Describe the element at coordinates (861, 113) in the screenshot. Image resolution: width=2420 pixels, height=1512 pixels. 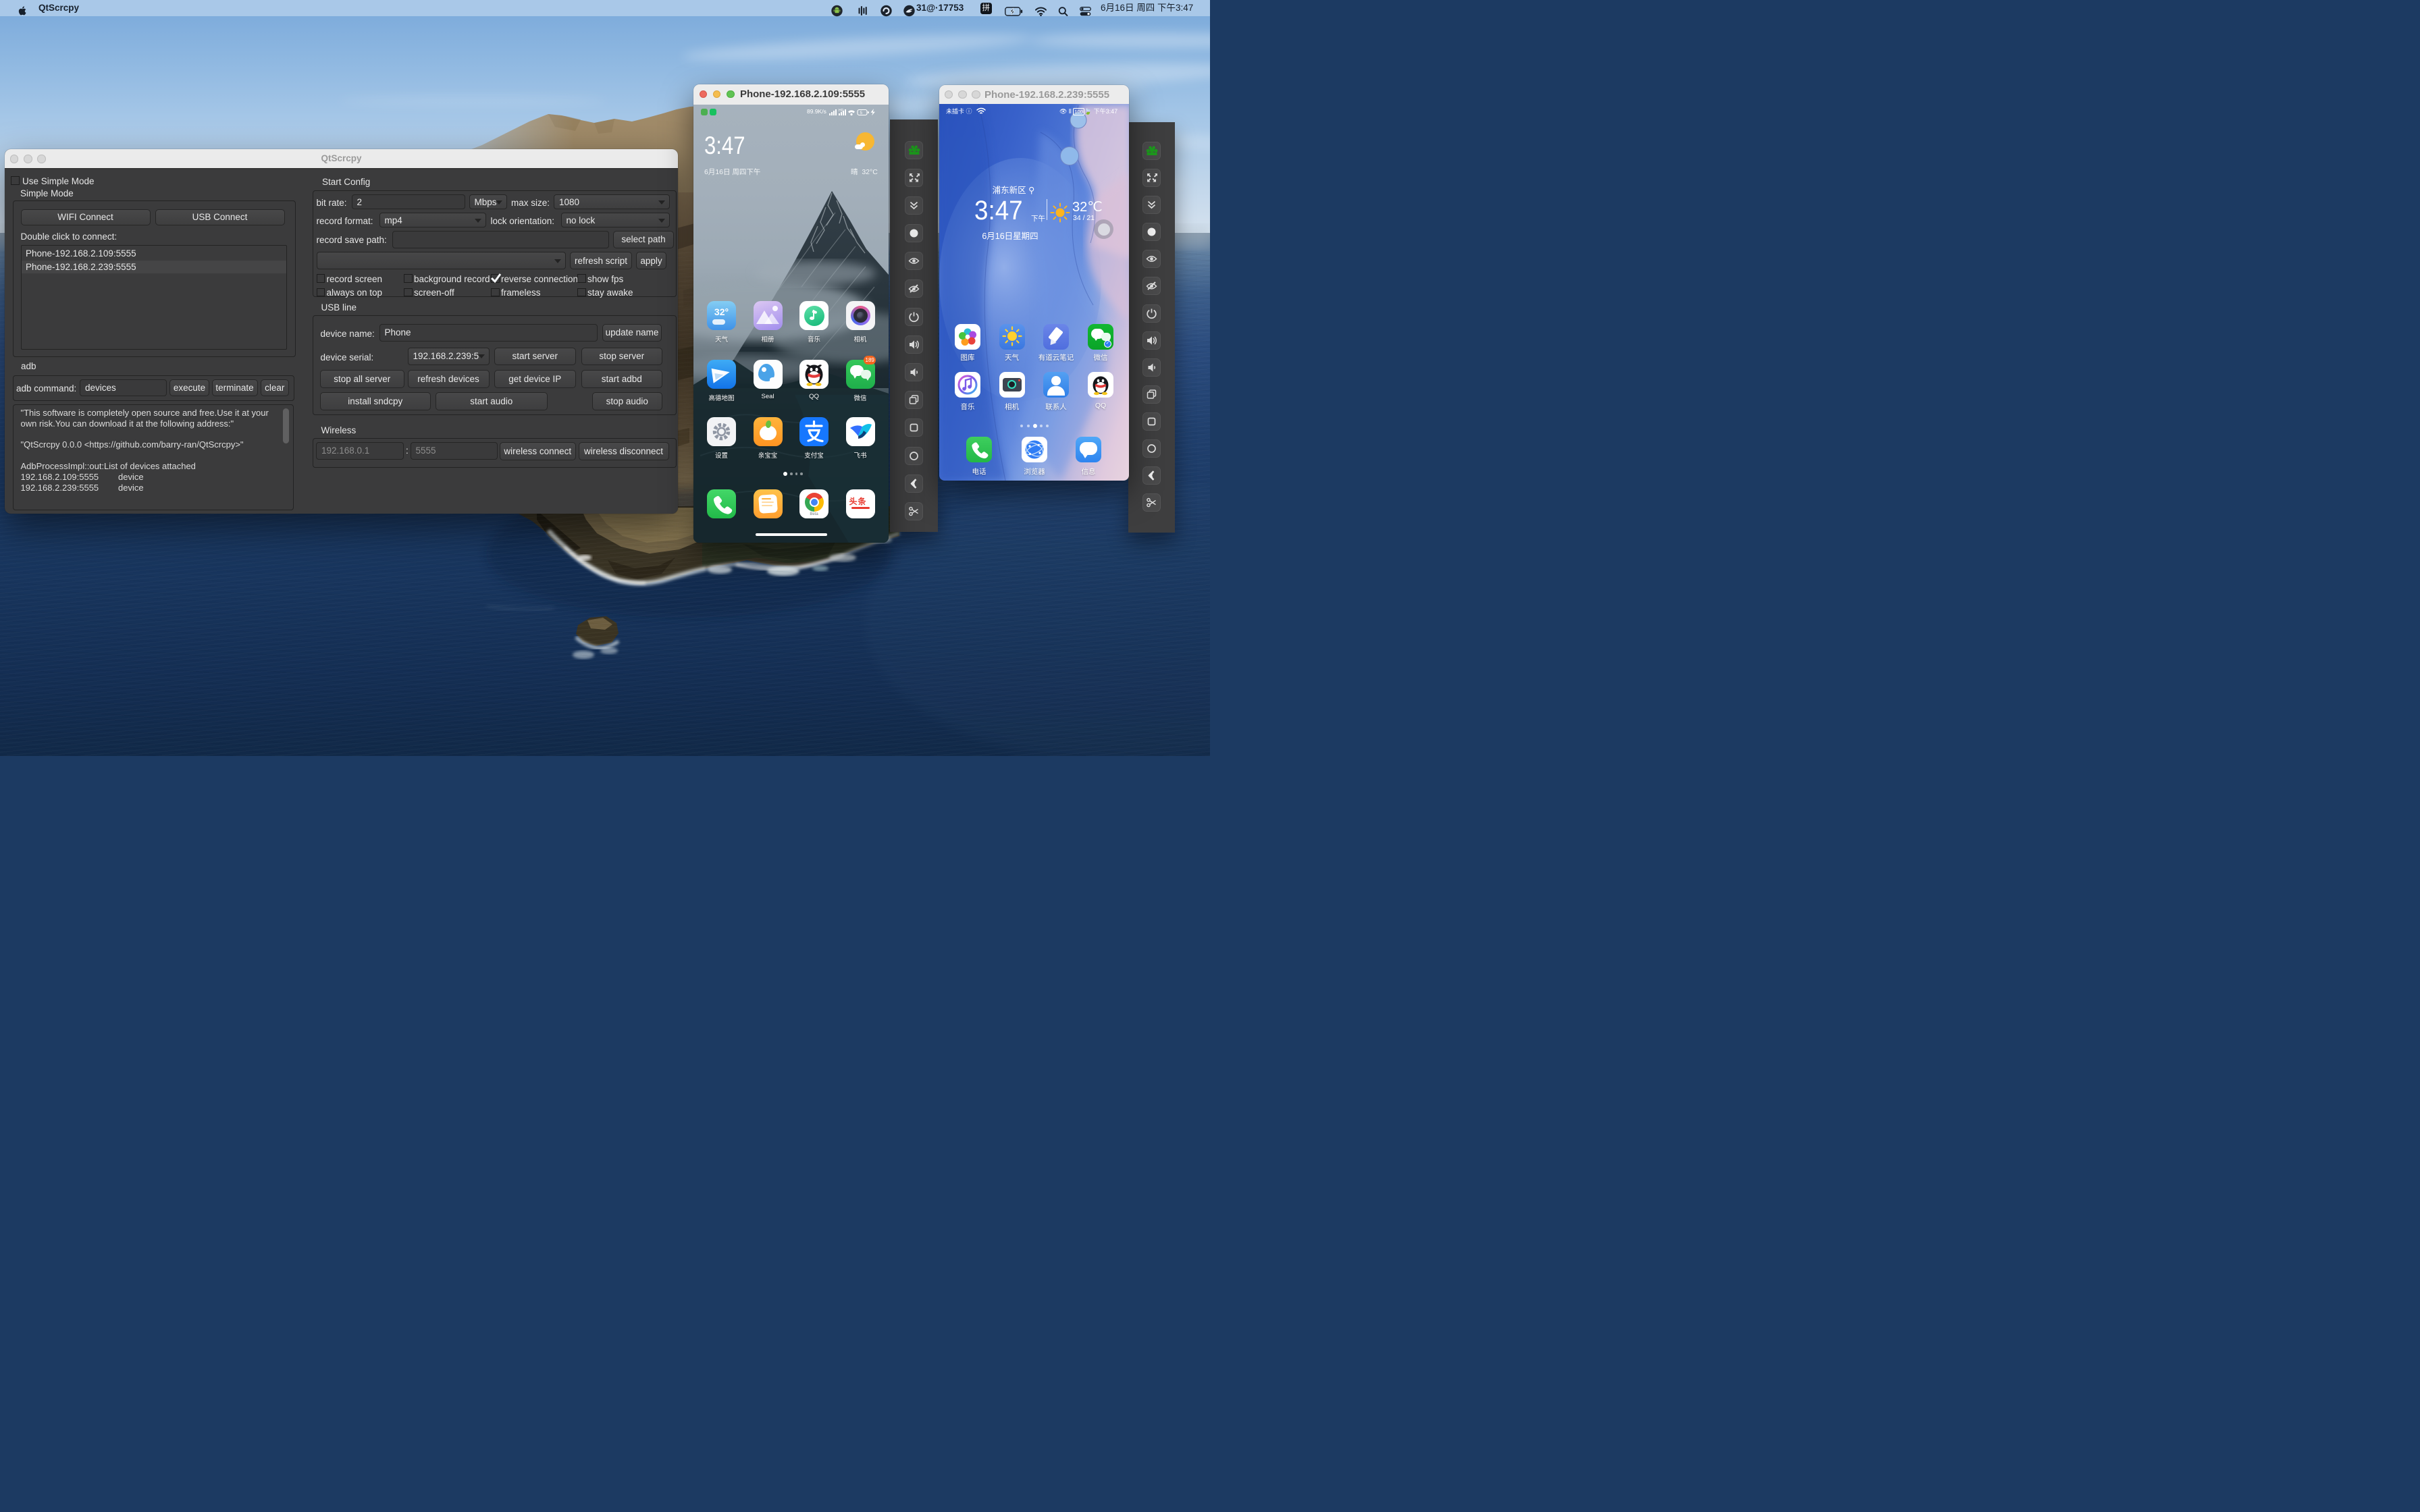
I see `svg-text: 5` at that location.